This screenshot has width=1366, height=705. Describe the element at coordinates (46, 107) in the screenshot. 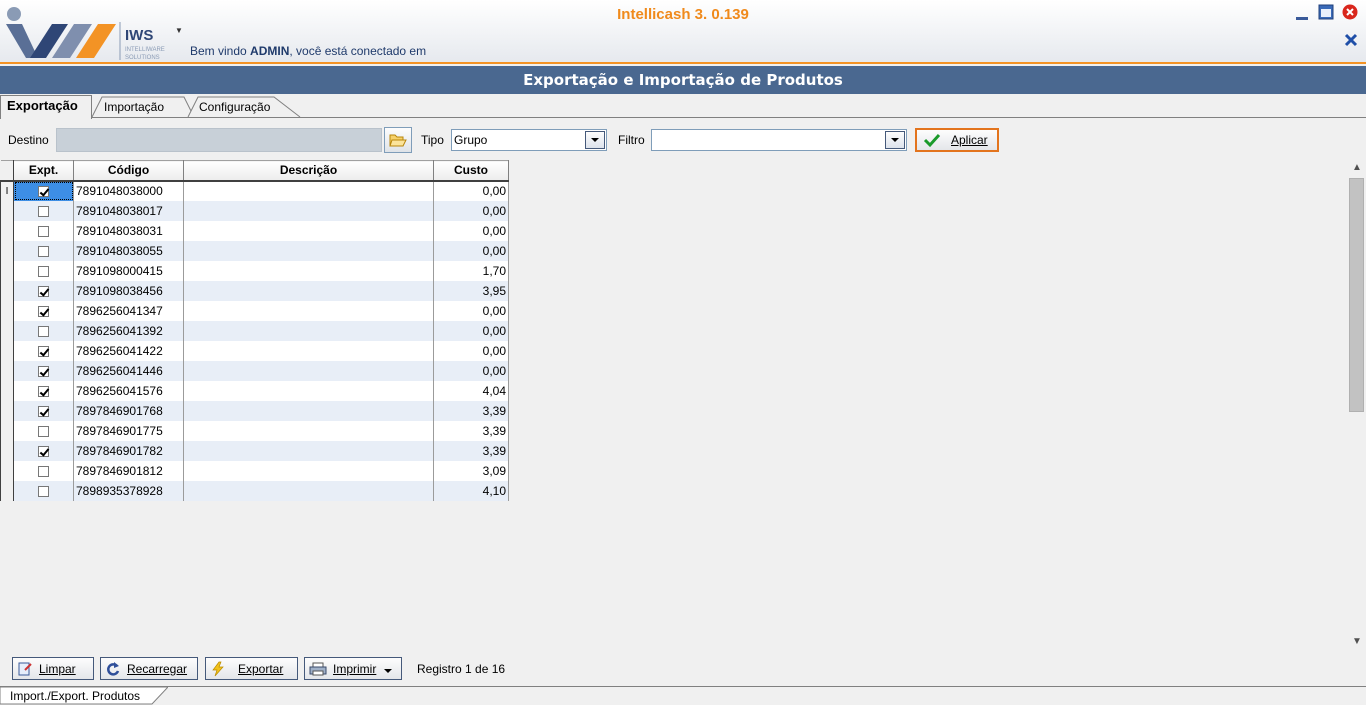

I see `tab-exportacao: Exportação` at that location.